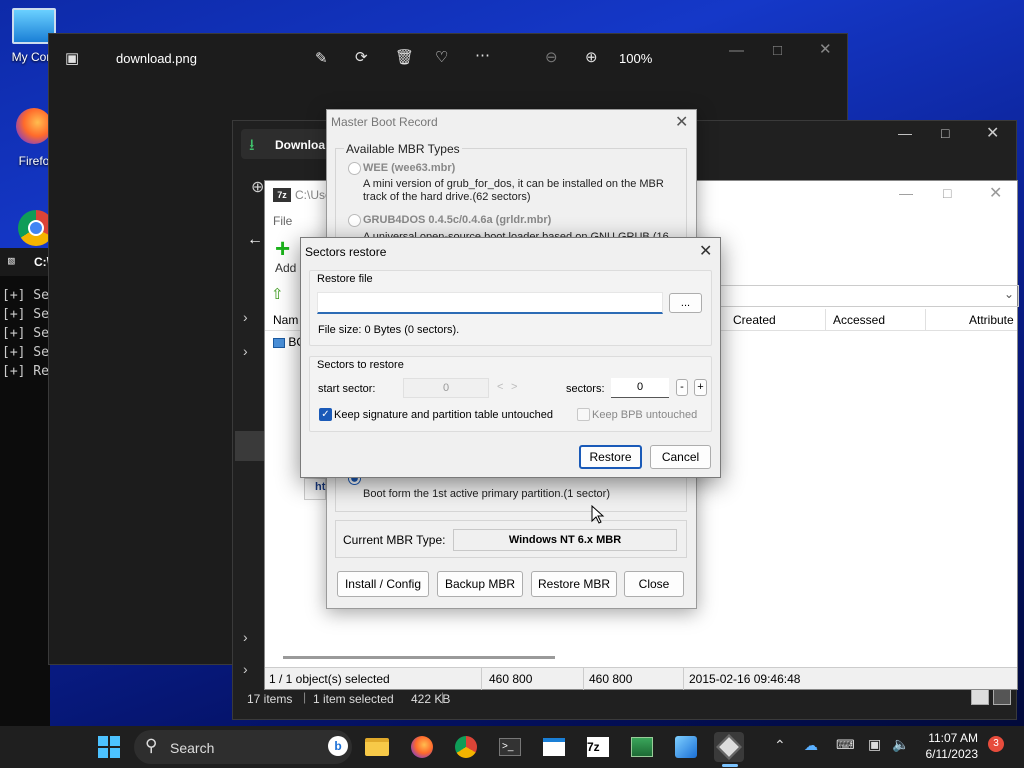  Describe the element at coordinates (255, 240) in the screenshot. I see `back-arrow-icon: ←` at that location.